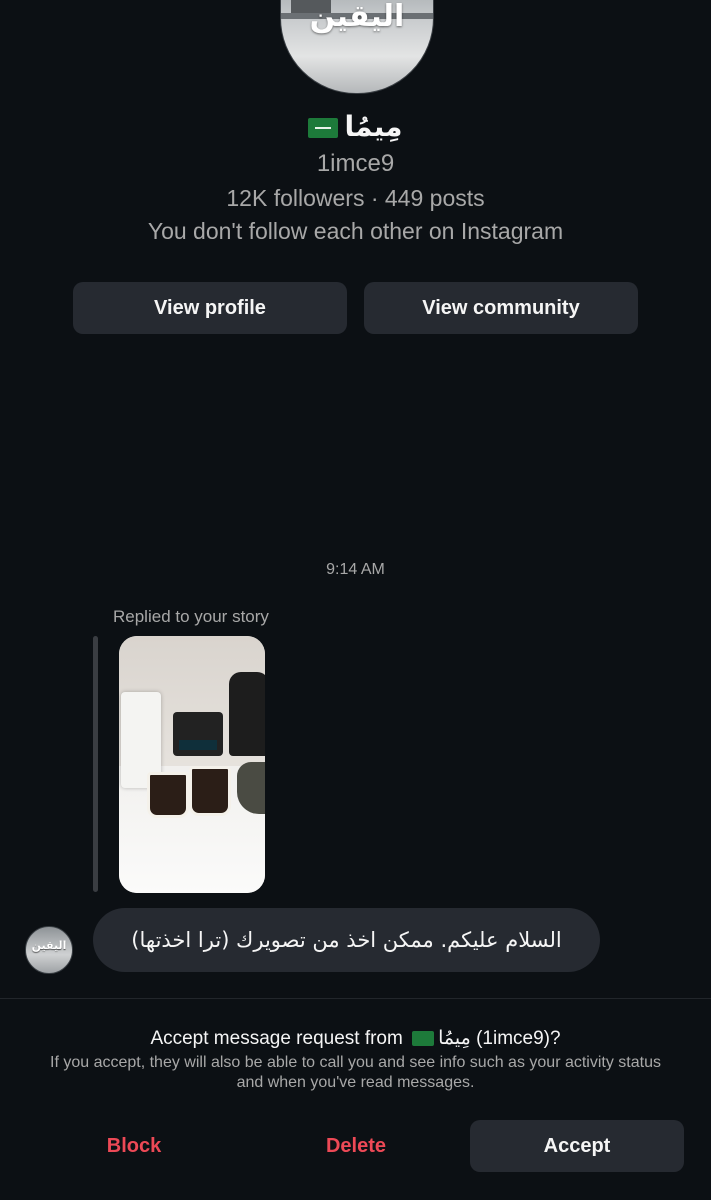  What do you see at coordinates (355, 231) in the screenshot?
I see `follow-status-note: You don't follow each other on Instagram` at bounding box center [355, 231].